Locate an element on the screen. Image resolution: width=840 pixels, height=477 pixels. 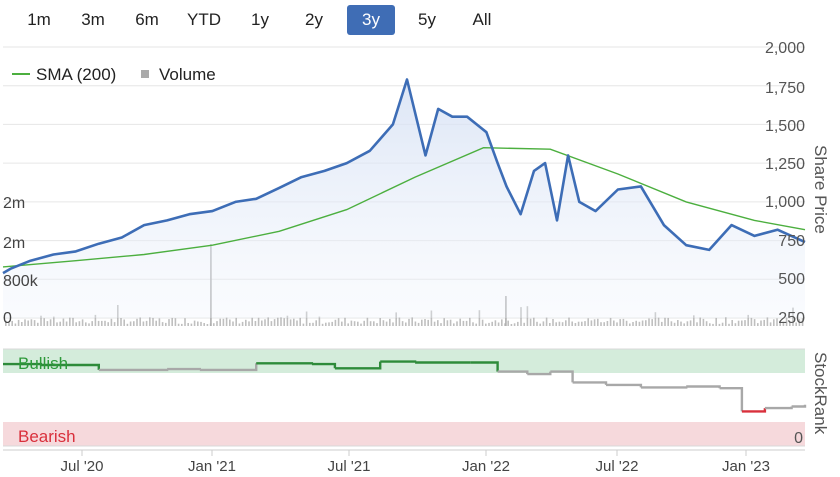
x-tick-label: Jul '21 is located at coordinates (349, 466).